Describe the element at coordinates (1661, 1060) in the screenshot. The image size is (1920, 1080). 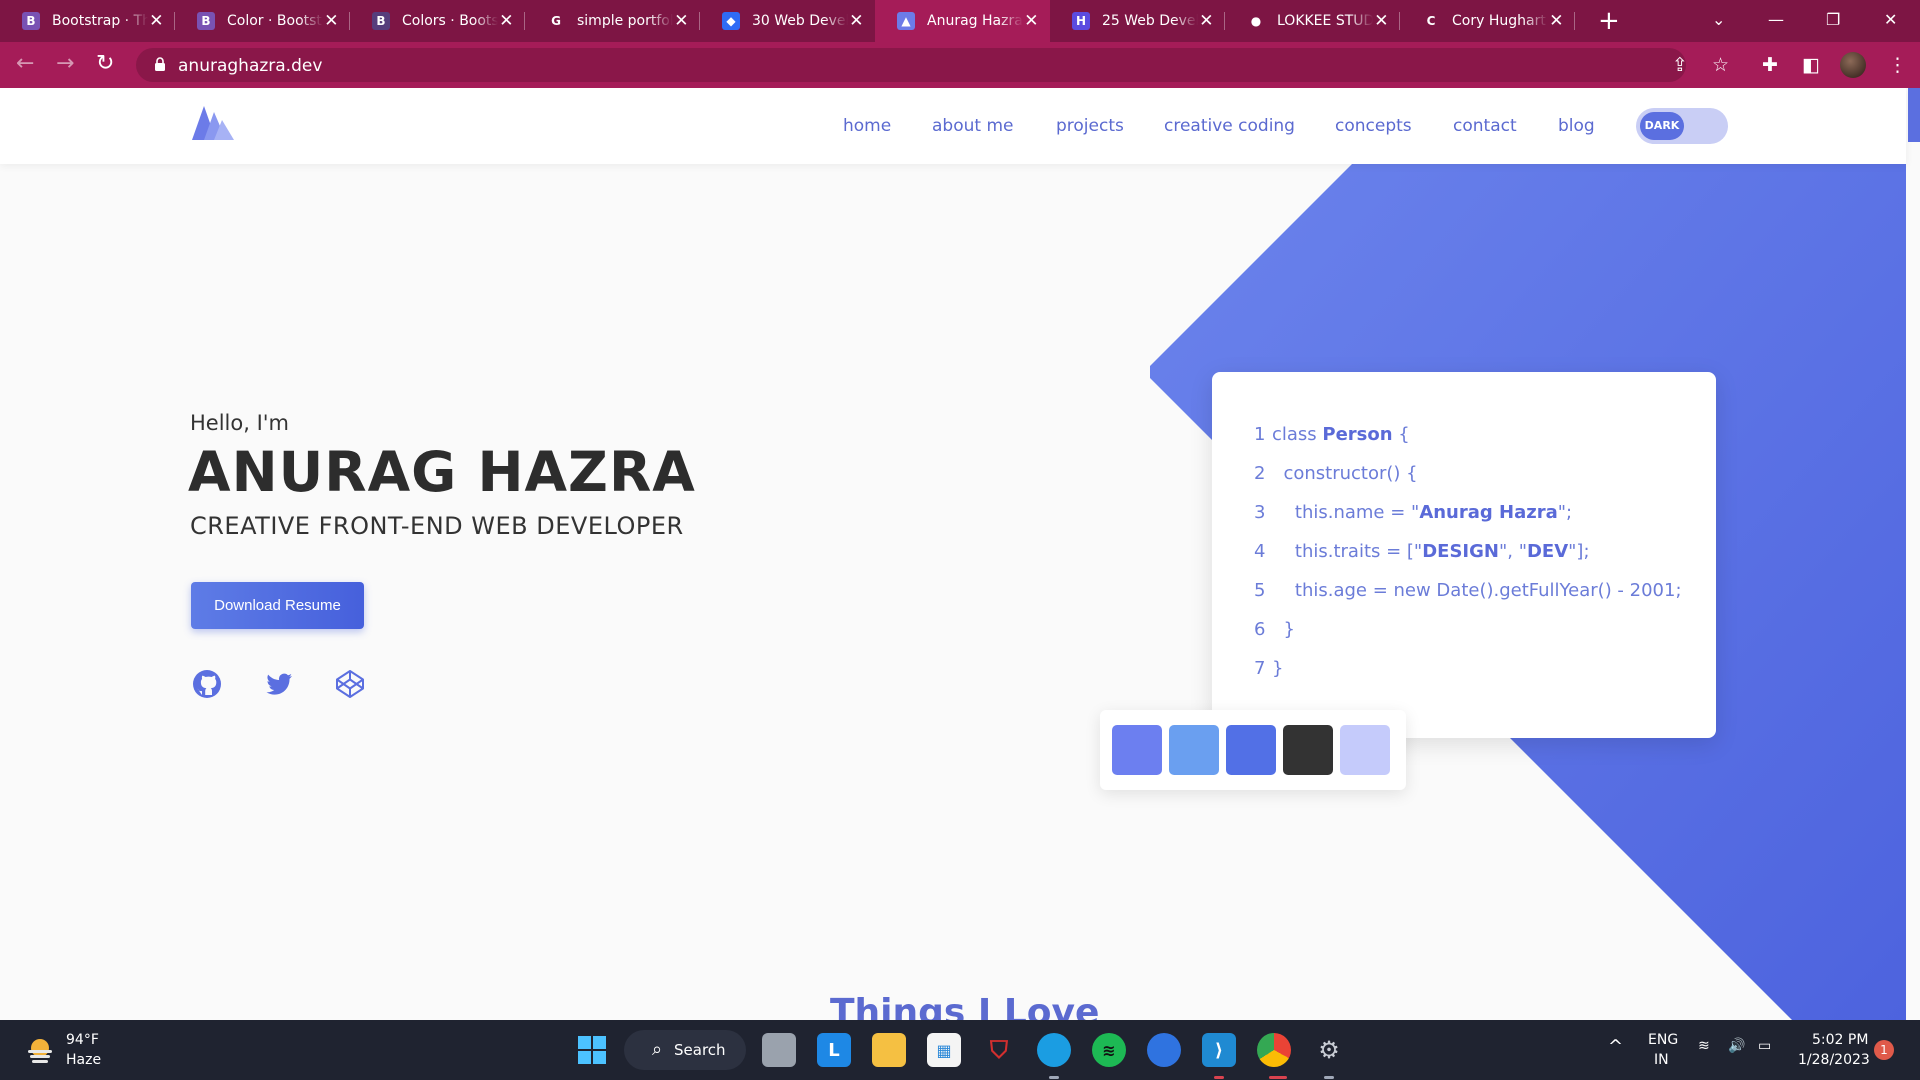
I see `region-indicator: IN` at that location.